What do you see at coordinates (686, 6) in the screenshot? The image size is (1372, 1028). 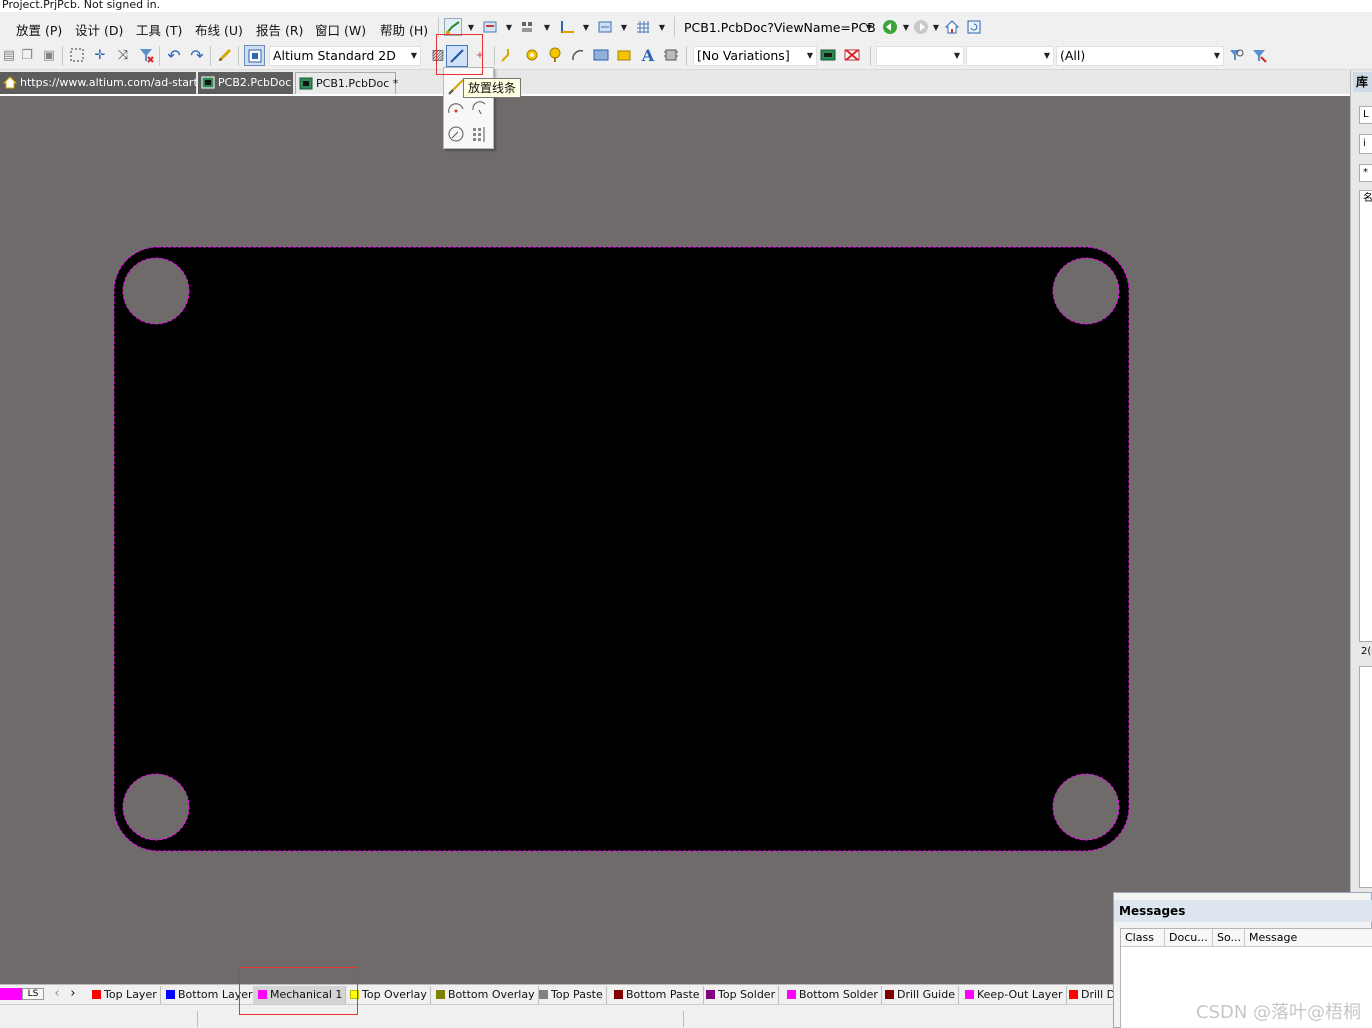 I see `title-strip: Project.PrjPcb. Not signed in.` at bounding box center [686, 6].